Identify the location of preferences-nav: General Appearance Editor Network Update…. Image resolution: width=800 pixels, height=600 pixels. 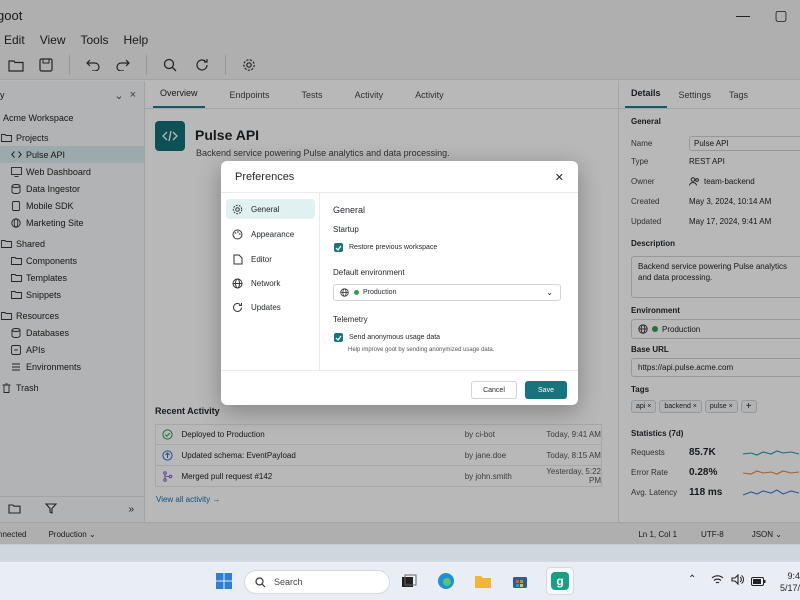
(270, 281).